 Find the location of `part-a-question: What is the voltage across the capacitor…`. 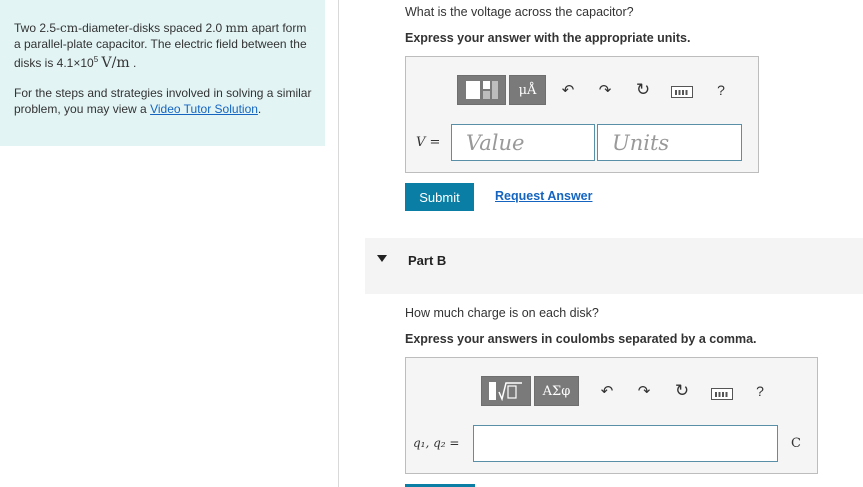

part-a-question: What is the voltage across the capacitor… is located at coordinates (519, 12).